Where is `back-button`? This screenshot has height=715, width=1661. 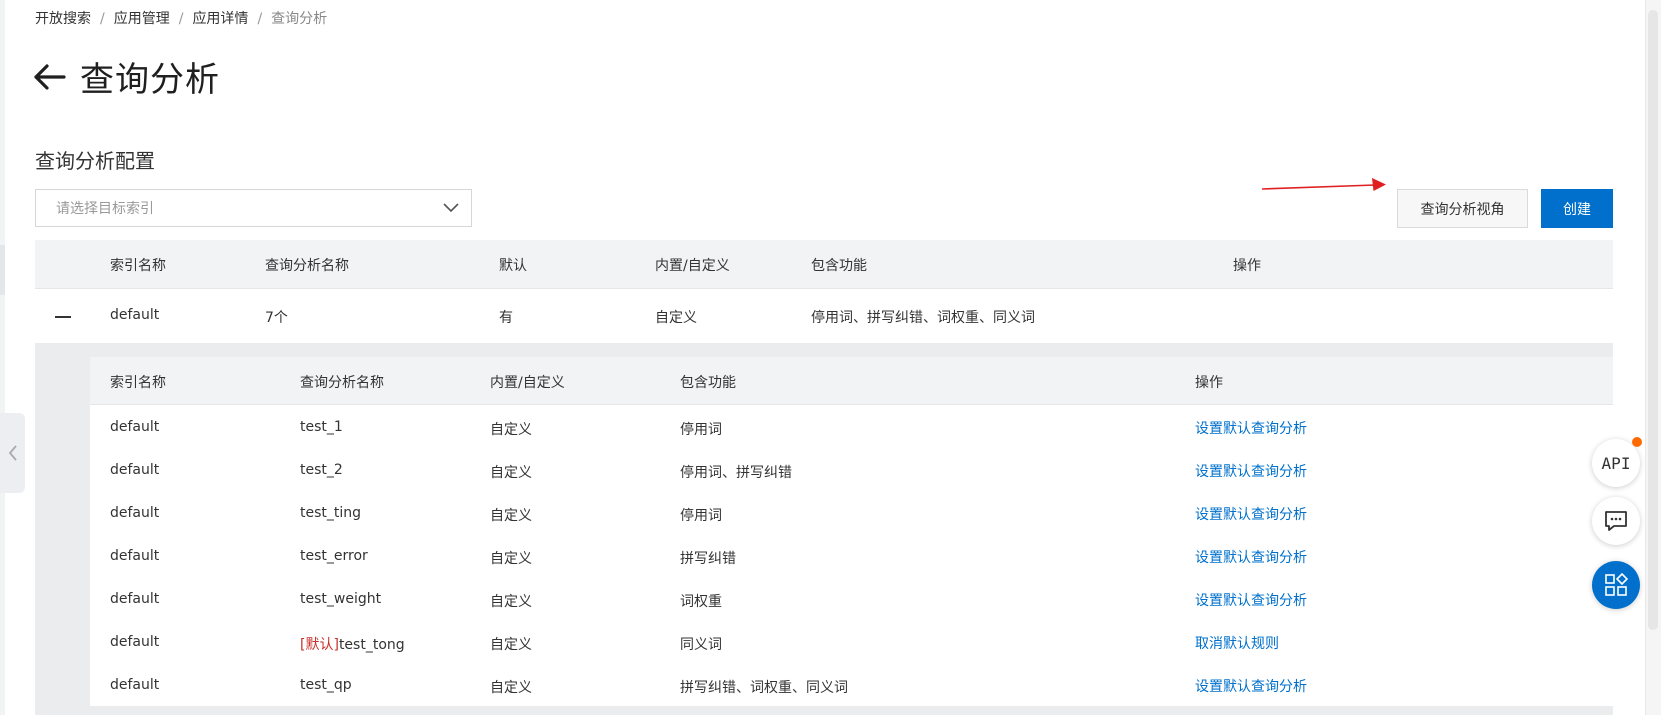
back-button is located at coordinates (52, 77).